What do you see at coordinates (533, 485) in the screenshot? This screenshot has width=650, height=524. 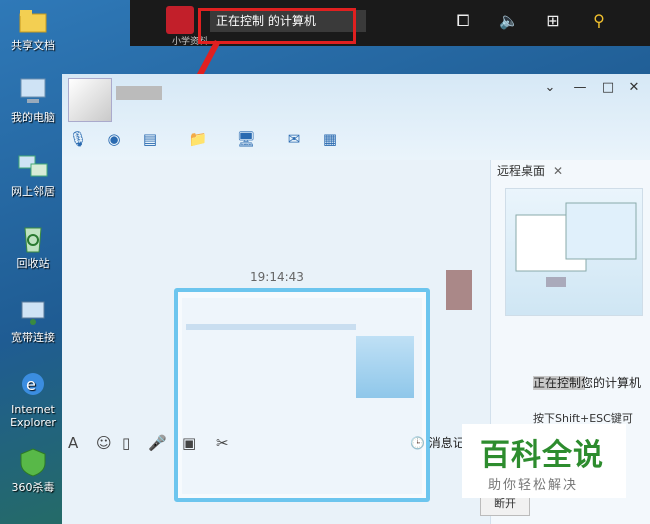 I see `watermark-subtitle: 助你轻松解决` at bounding box center [533, 485].